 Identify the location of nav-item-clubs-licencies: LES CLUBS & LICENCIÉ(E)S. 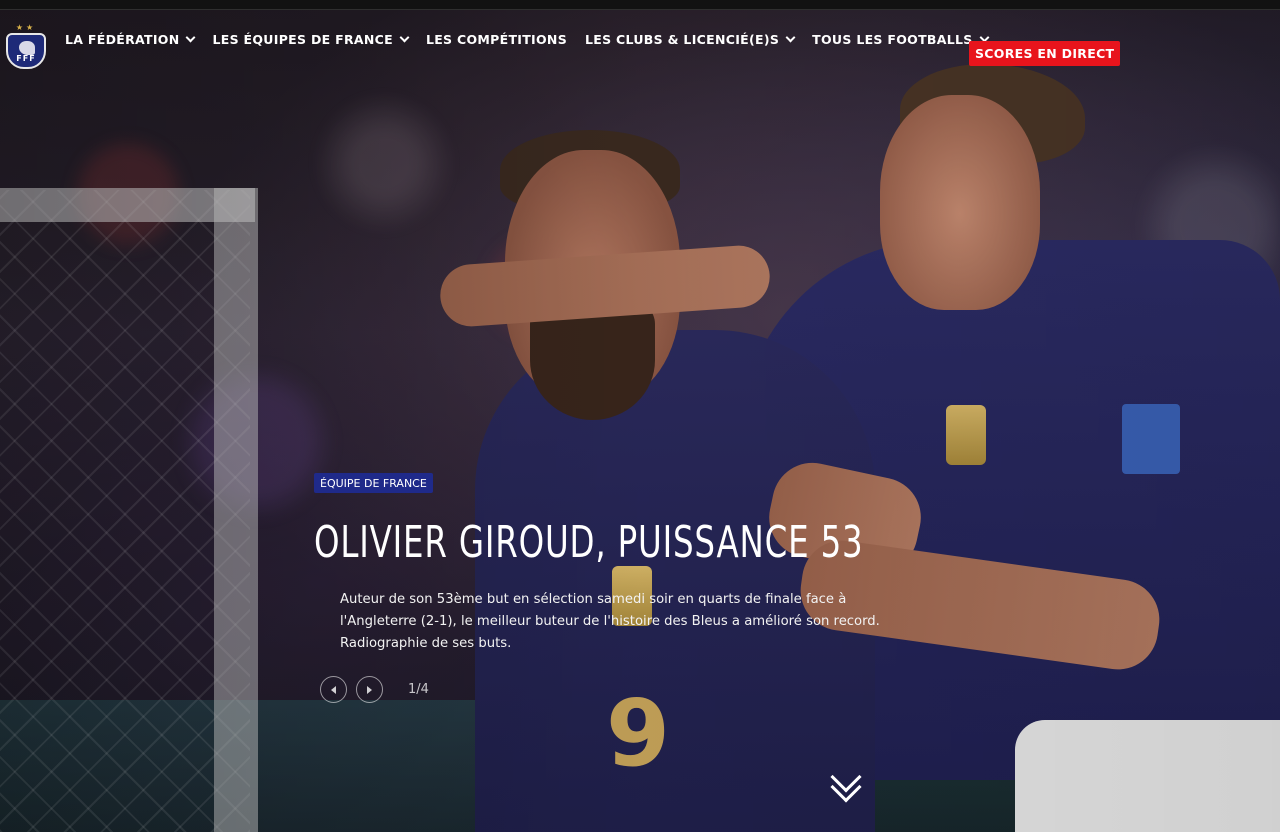
(690, 39).